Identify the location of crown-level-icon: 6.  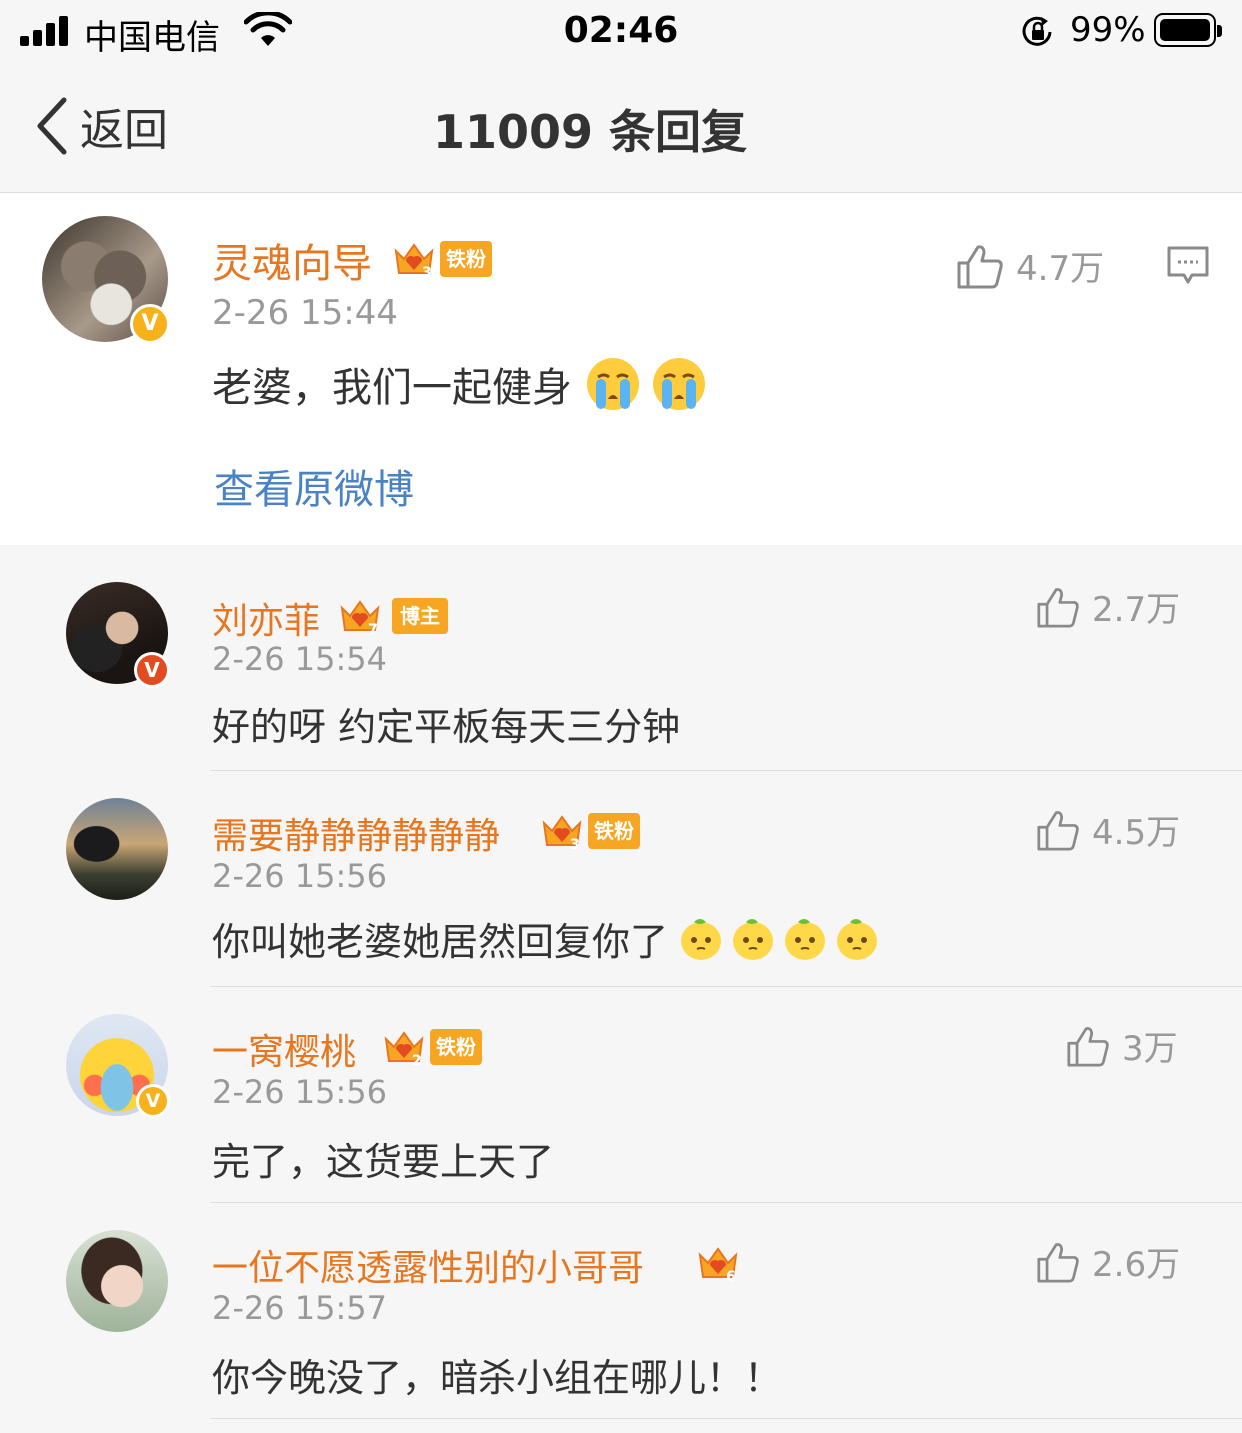
(718, 1265).